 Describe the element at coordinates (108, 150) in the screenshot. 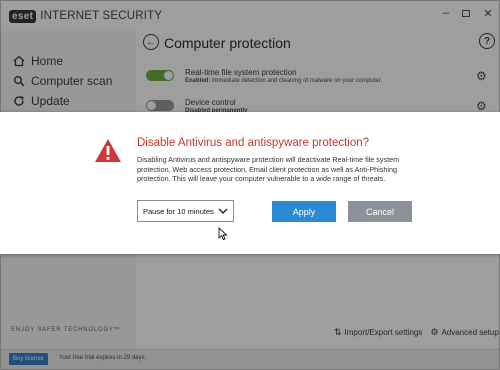

I see `warning-icon` at that location.